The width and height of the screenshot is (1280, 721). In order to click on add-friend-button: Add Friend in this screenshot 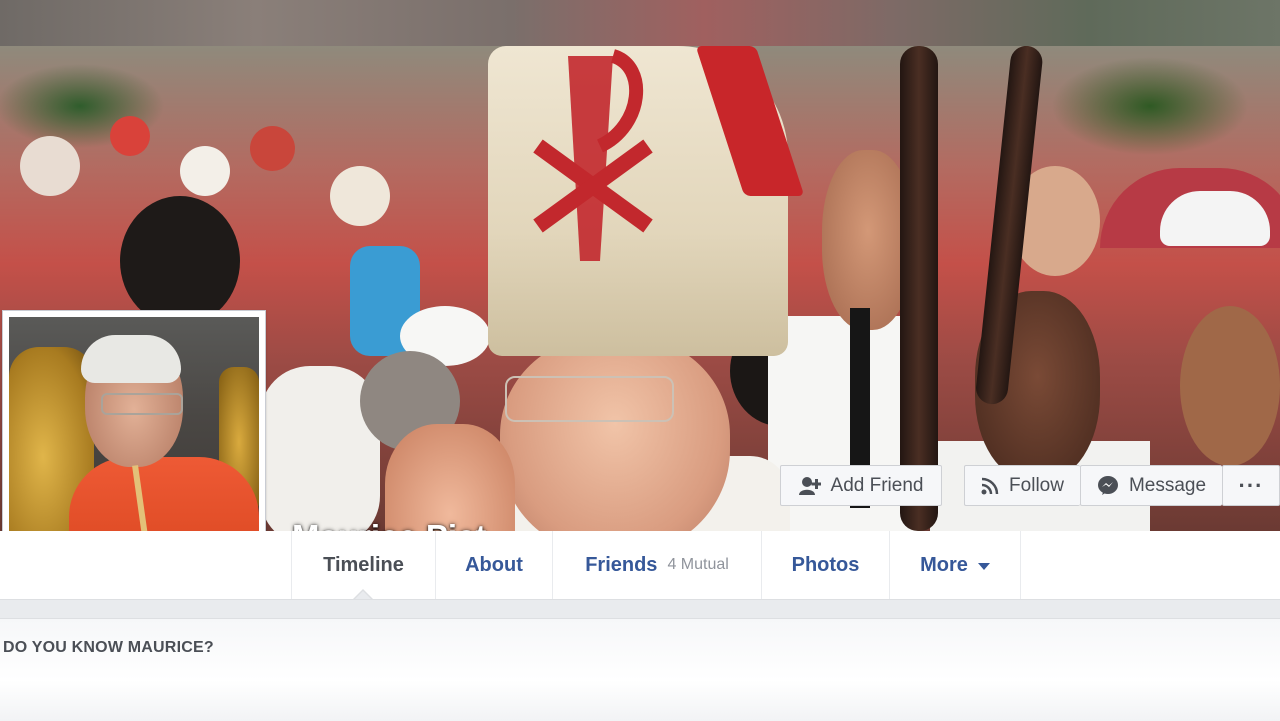, I will do `click(861, 485)`.